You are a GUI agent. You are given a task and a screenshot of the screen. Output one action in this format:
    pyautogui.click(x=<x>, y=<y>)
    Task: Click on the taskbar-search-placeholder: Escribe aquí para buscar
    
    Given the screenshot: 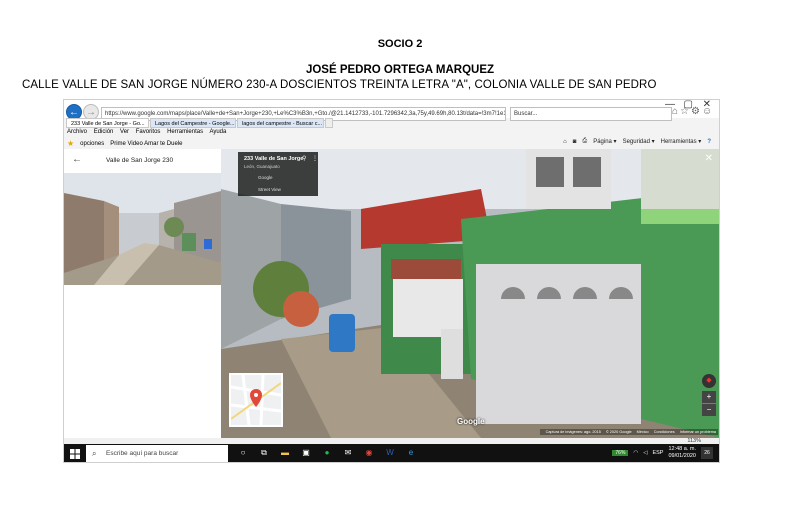 What is the action you would take?
    pyautogui.click(x=142, y=453)
    